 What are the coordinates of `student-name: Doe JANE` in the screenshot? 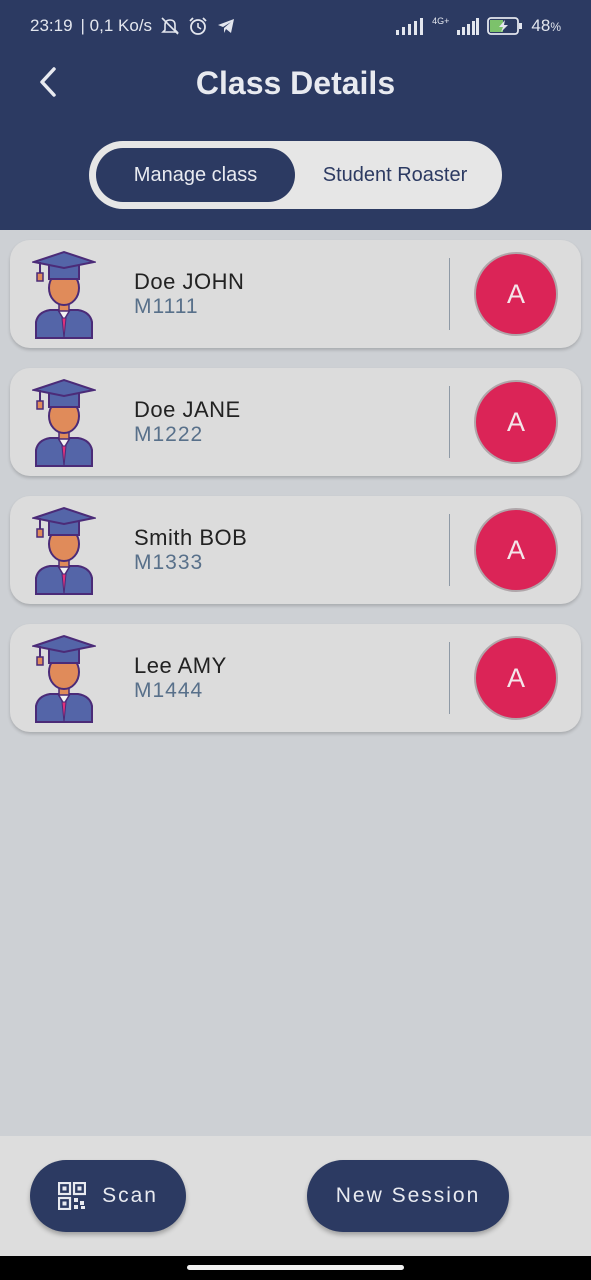 It's located at (187, 409).